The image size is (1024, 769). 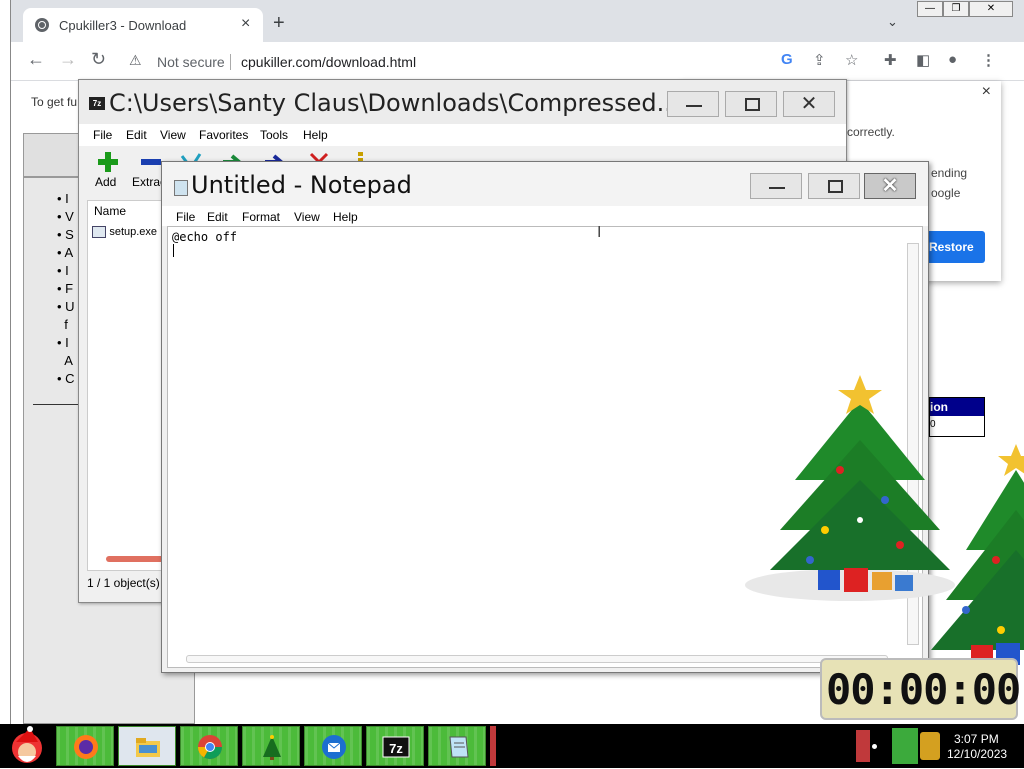 I want to click on tray-date: 12/10/2023, so click(x=977, y=754).